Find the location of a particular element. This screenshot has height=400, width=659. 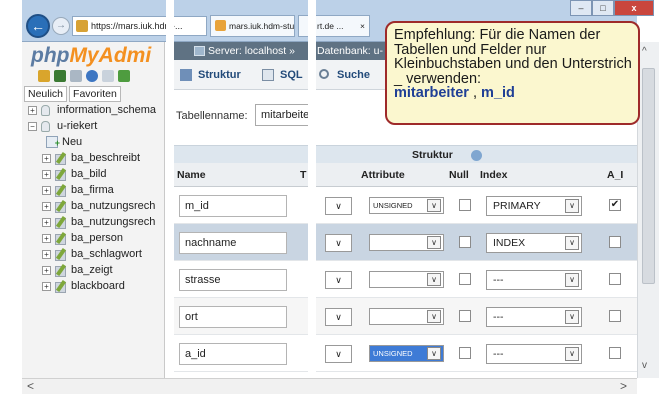

forward-button: → is located at coordinates (61, 26).